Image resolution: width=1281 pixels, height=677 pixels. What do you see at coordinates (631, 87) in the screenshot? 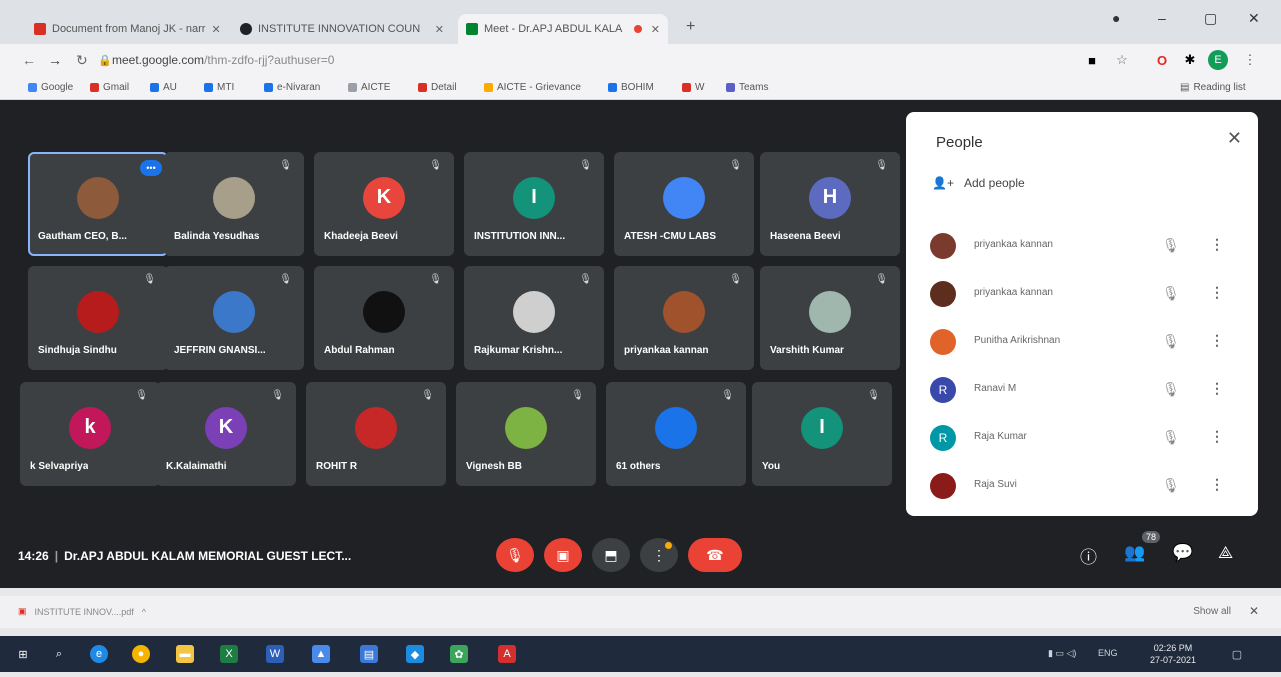
I see `bookmark-bohim: BOHIM` at bounding box center [631, 87].